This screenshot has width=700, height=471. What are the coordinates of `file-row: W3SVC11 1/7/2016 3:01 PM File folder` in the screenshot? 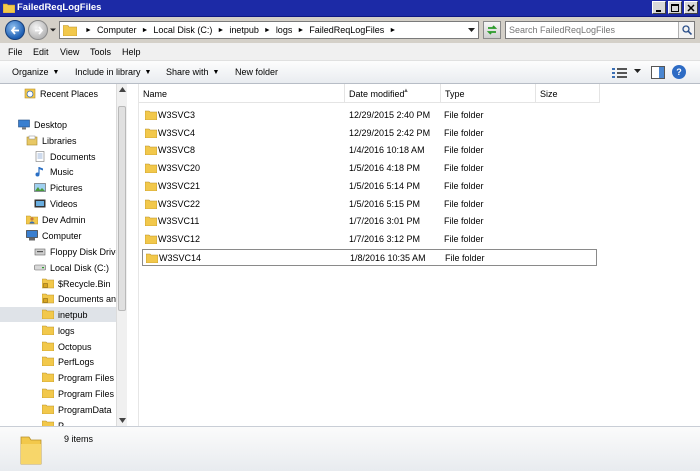 It's located at (369, 221).